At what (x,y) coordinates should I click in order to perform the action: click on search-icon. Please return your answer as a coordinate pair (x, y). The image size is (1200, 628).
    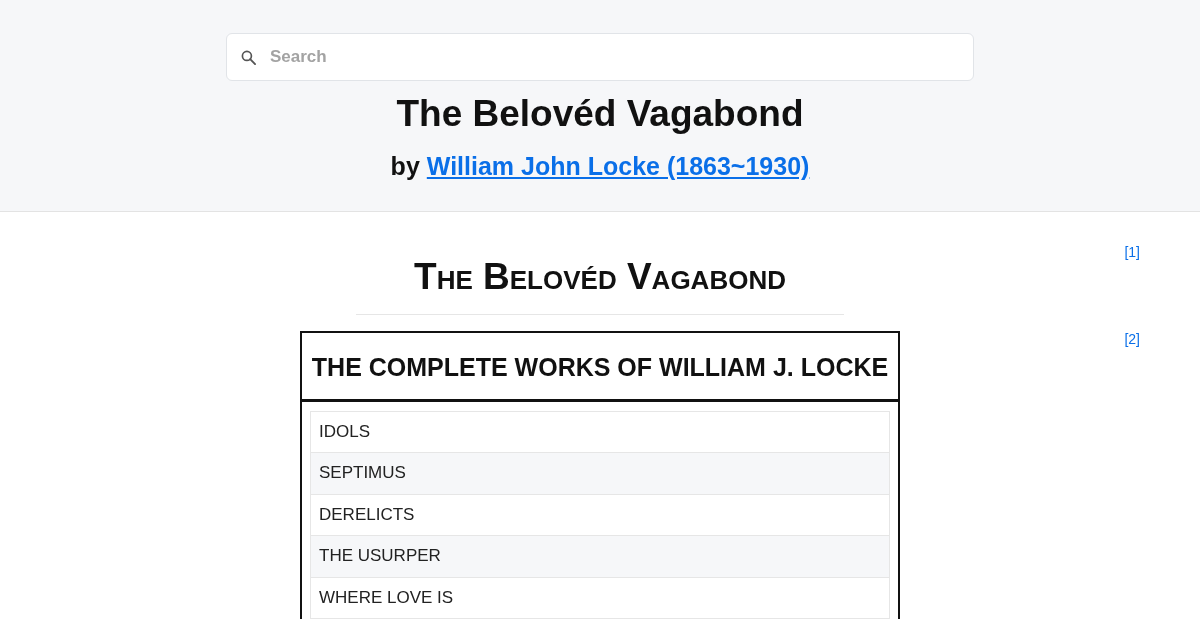
    Looking at the image, I should click on (248, 57).